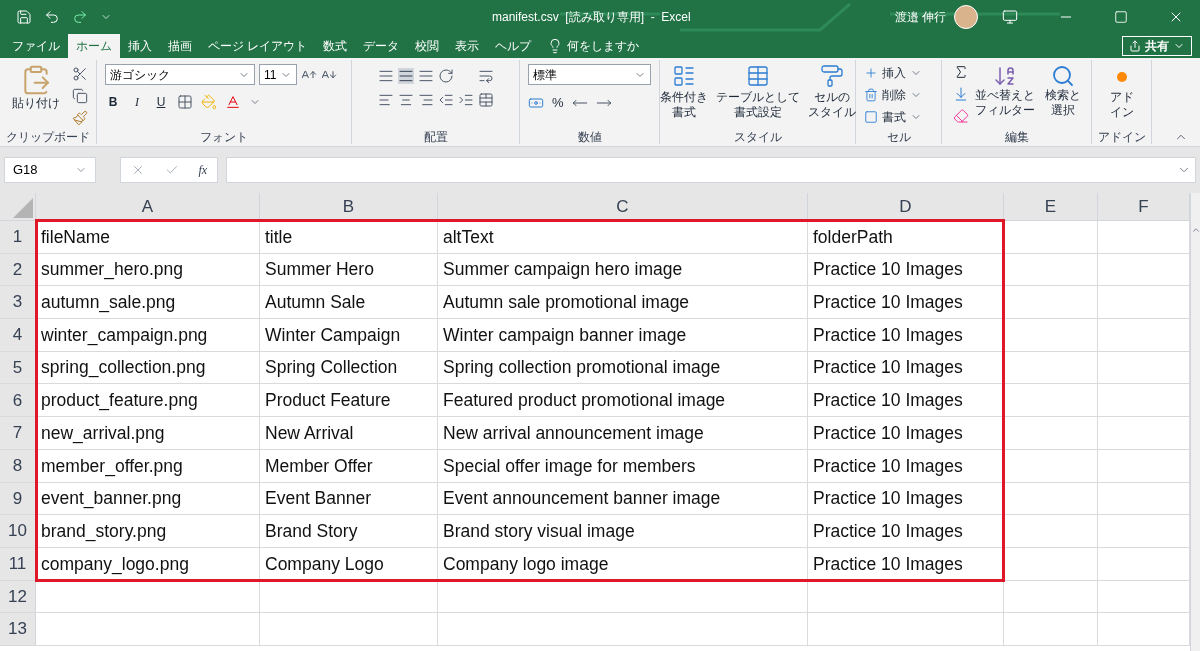 The image size is (1200, 651). What do you see at coordinates (319, 466) in the screenshot?
I see `table-cell-text: Member Offer` at bounding box center [319, 466].